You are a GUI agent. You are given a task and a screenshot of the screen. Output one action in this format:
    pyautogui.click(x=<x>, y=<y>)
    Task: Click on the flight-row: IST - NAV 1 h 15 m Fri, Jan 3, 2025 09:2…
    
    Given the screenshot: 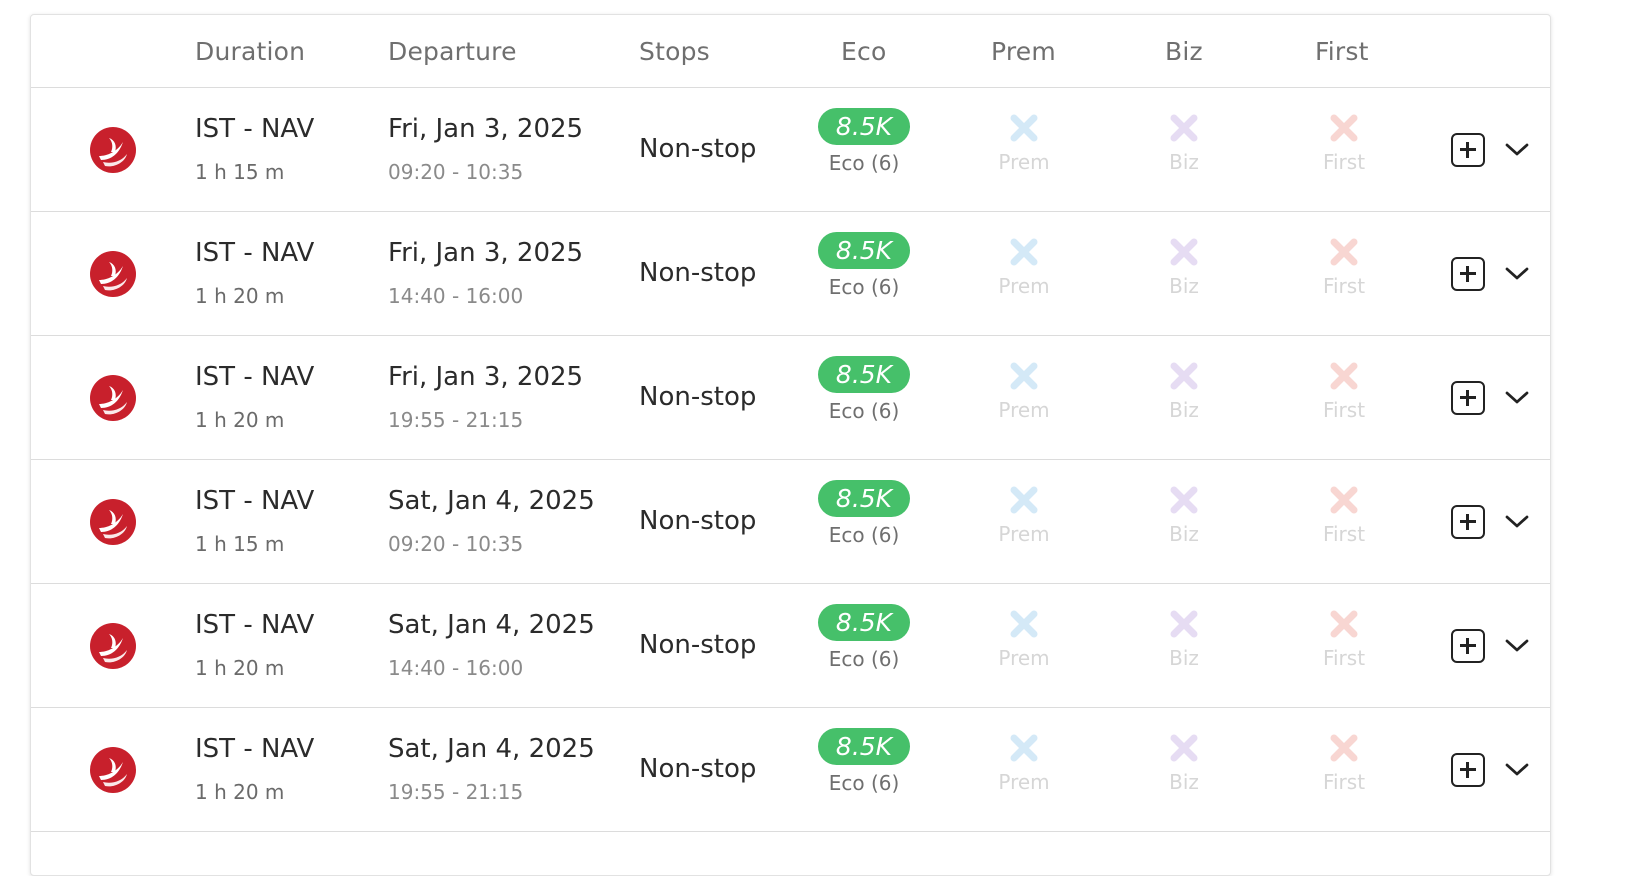 What is the action you would take?
    pyautogui.click(x=790, y=150)
    